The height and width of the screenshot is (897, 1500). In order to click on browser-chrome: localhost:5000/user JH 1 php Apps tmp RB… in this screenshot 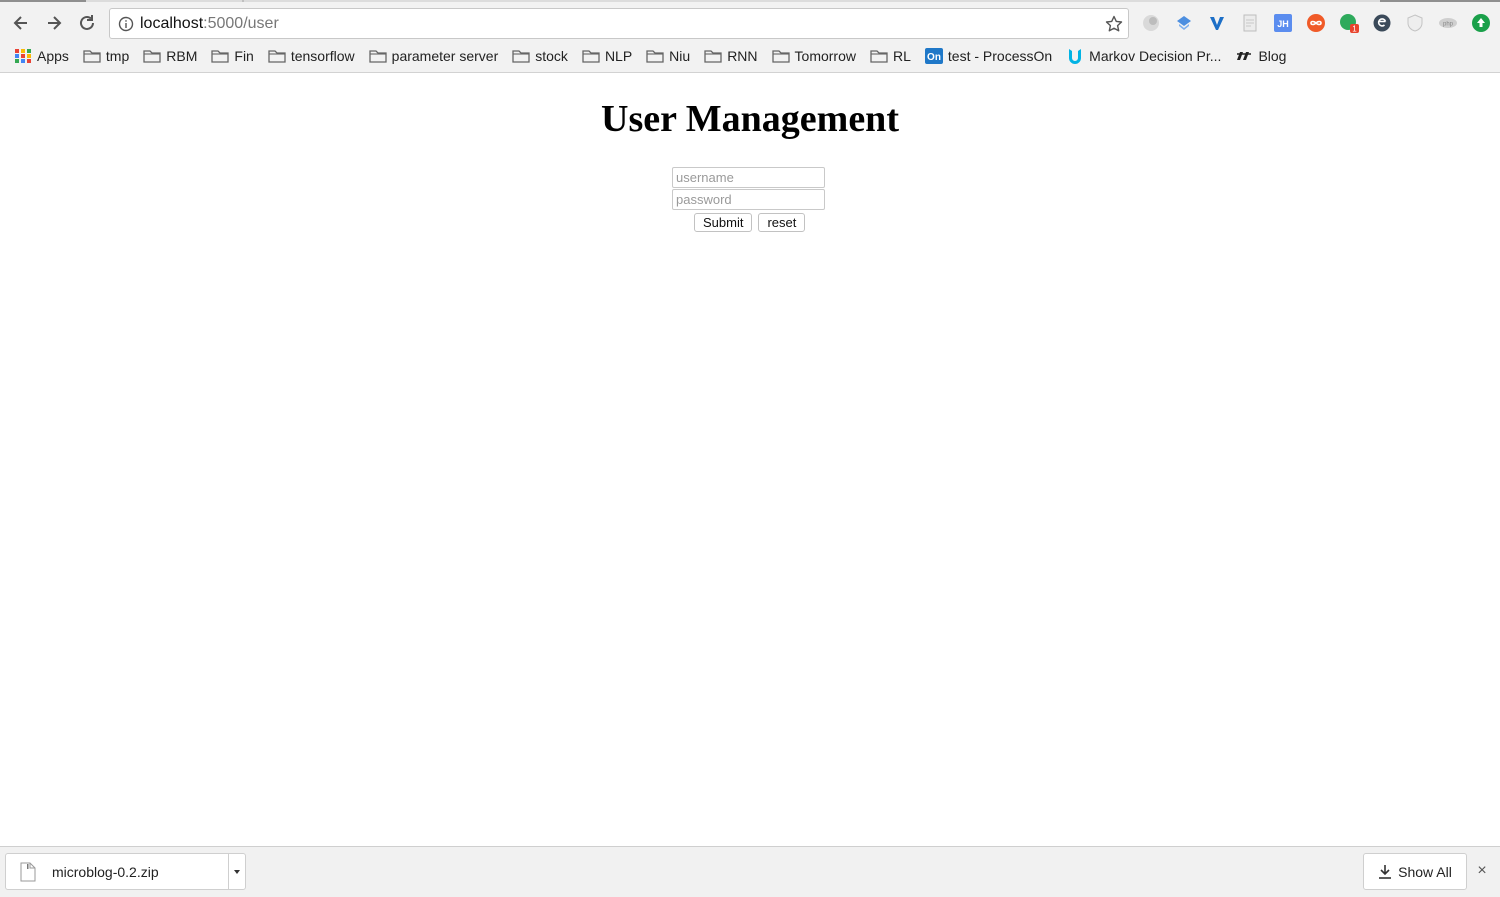, I will do `click(750, 36)`.